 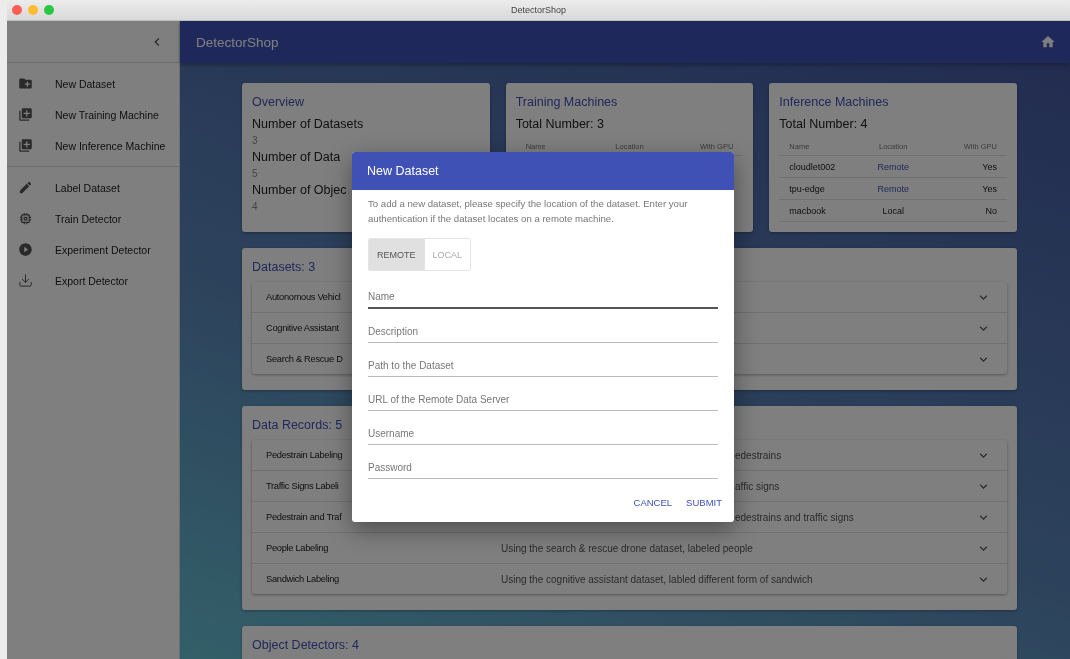 I want to click on table-cell-text: Local, so click(x=893, y=210).